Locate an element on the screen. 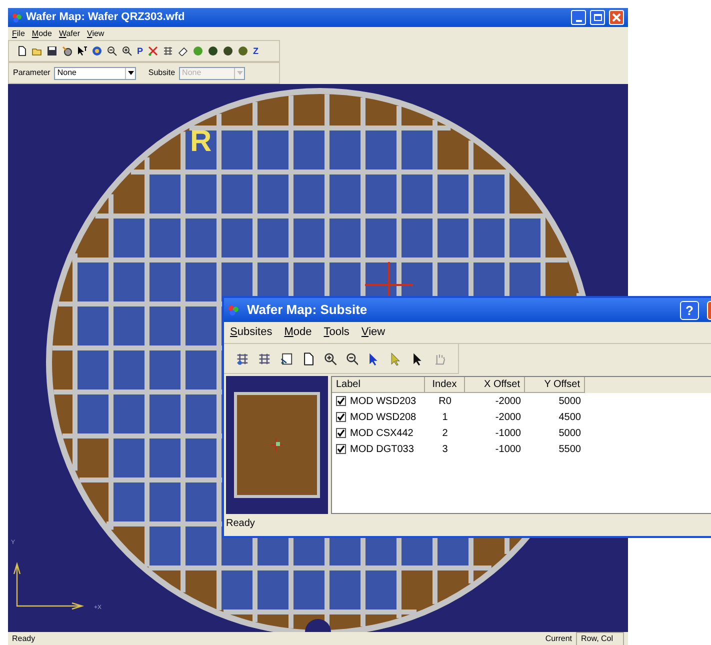 The width and height of the screenshot is (711, 645). column-header: Index is located at coordinates (445, 385).